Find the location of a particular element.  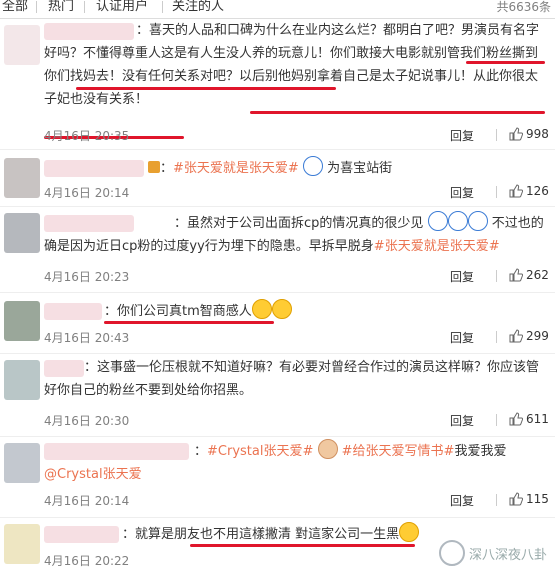

topic-link: #Crystal张天爱# is located at coordinates (260, 451).